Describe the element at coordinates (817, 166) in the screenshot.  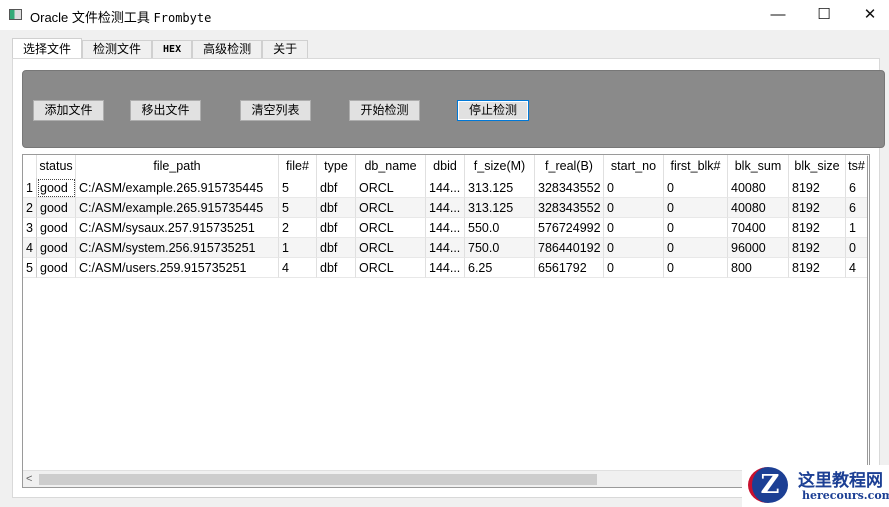
I see `column-header-blk-size: blk_size` at that location.